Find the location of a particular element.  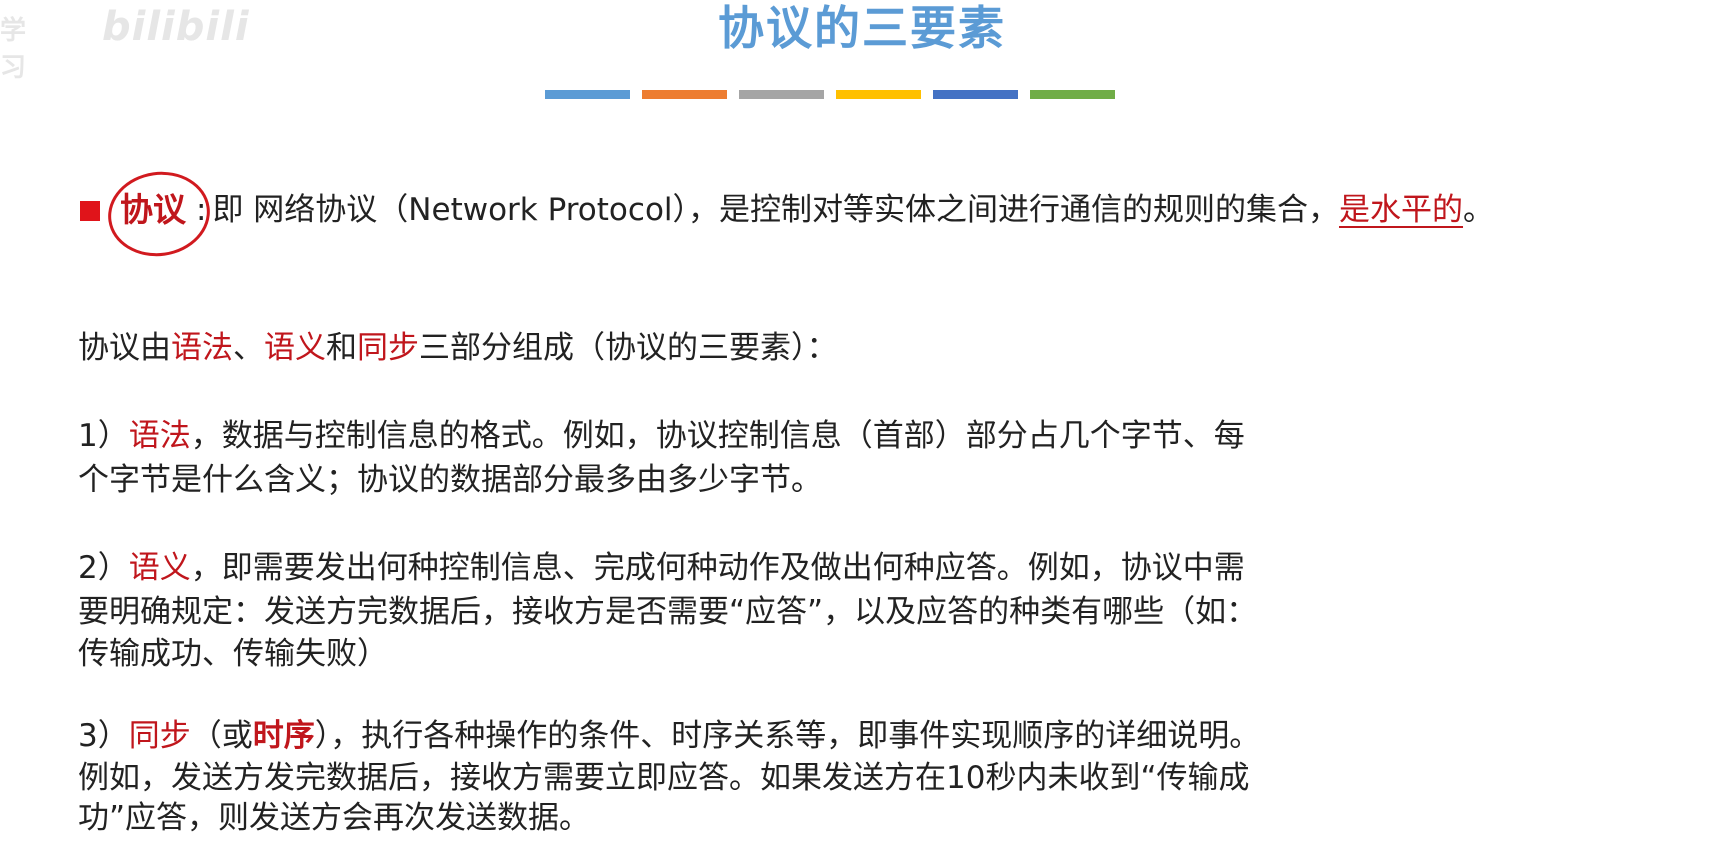

intro-text: 、 is located at coordinates (248, 348).